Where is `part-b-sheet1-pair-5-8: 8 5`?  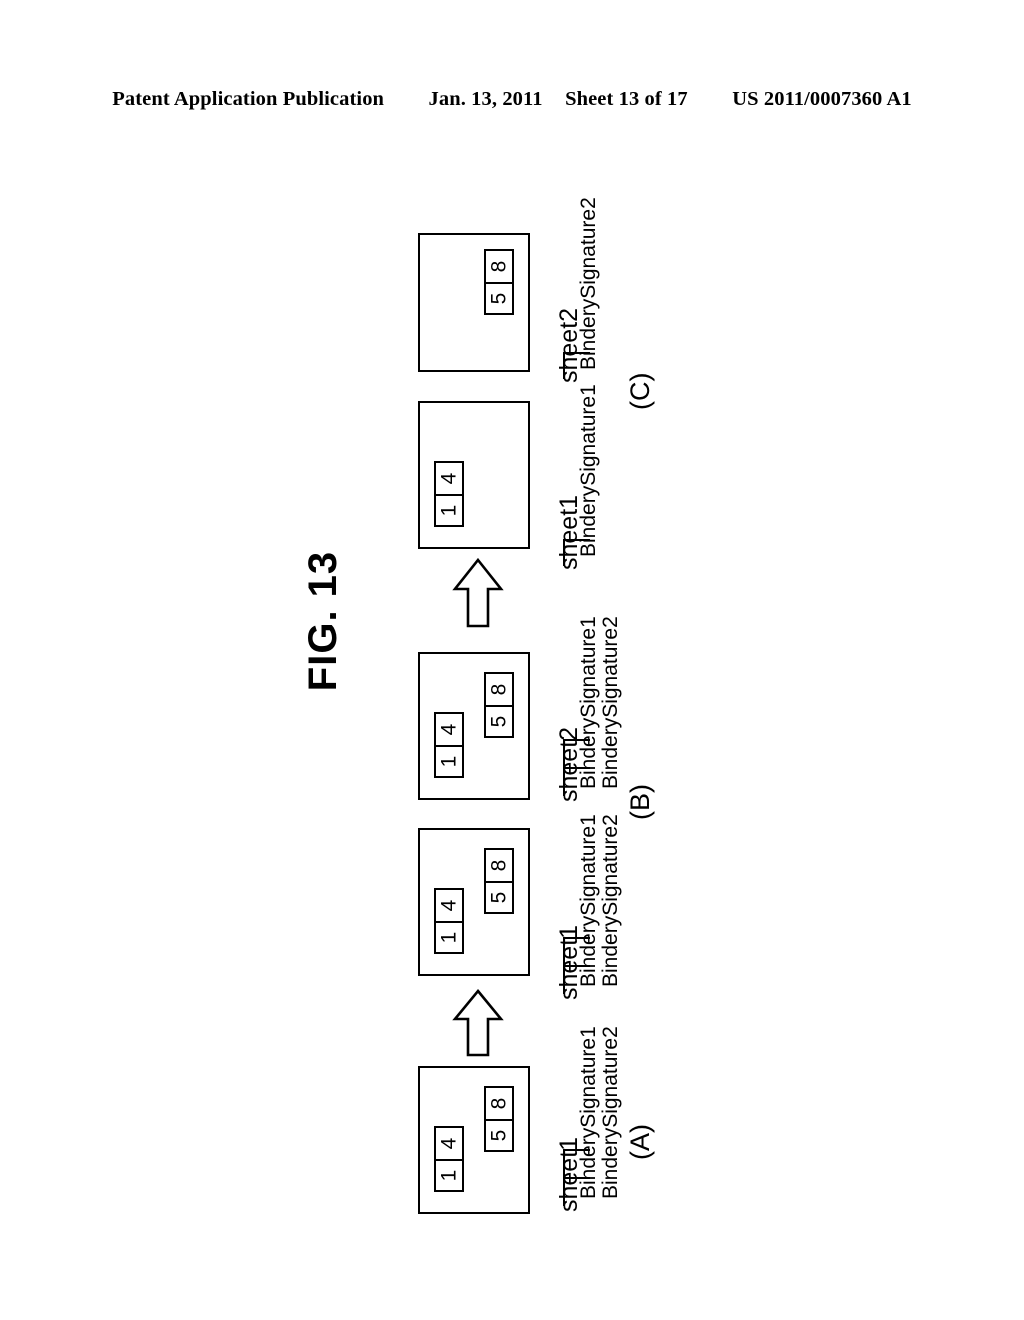
part-b-sheet1-pair-5-8: 8 5 is located at coordinates (499, 881).